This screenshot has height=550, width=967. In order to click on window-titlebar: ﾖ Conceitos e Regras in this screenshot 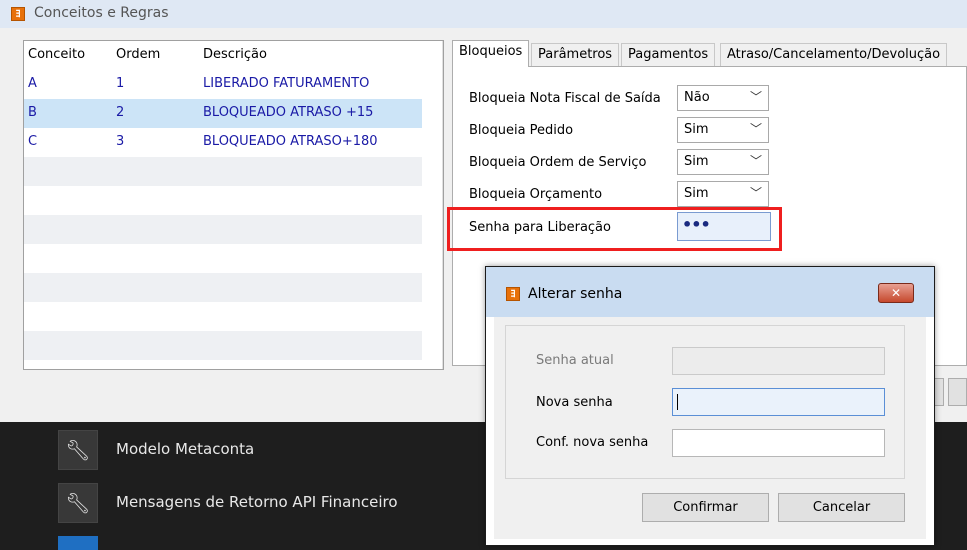, I will do `click(483, 14)`.